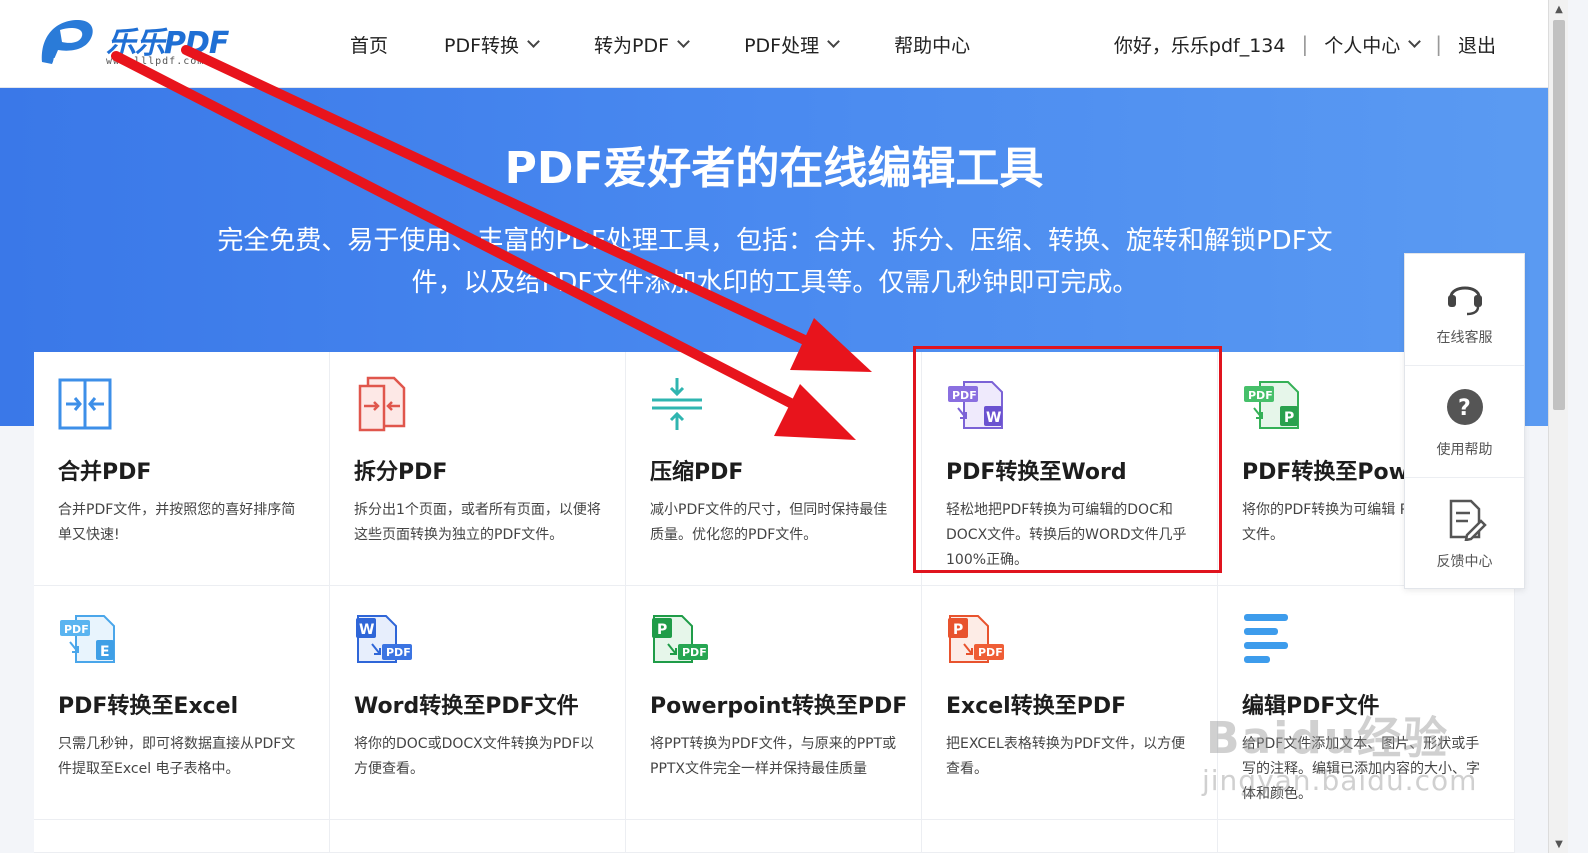 This screenshot has width=1588, height=853. What do you see at coordinates (482, 45) in the screenshot?
I see `nav-pdf-convert-label: PDF转换` at bounding box center [482, 45].